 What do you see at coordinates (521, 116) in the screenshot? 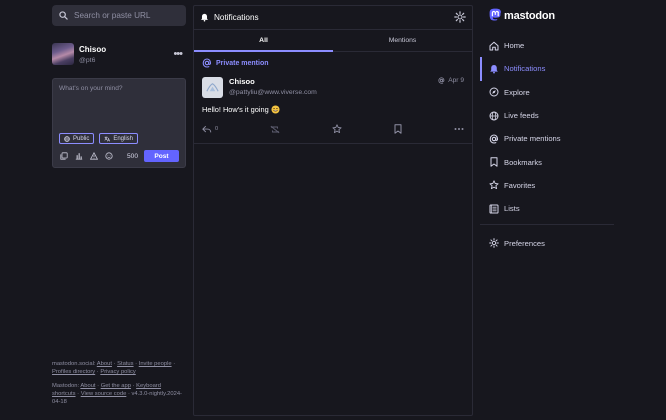
I see `nav-item-label: Live feeds` at bounding box center [521, 116].